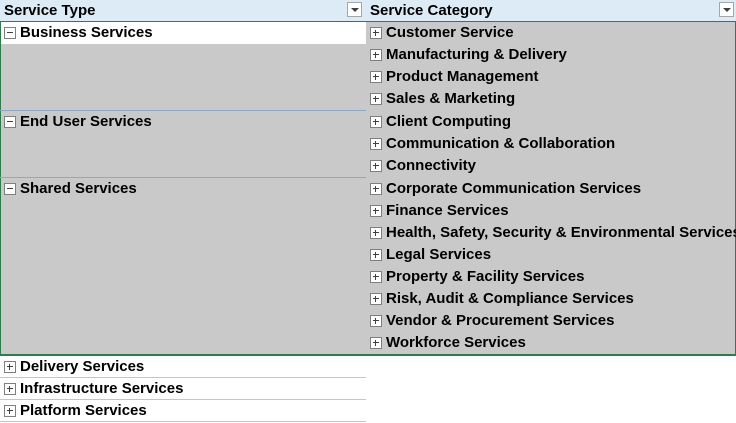  What do you see at coordinates (83, 410) in the screenshot?
I see `row-label: Platform Services` at bounding box center [83, 410].